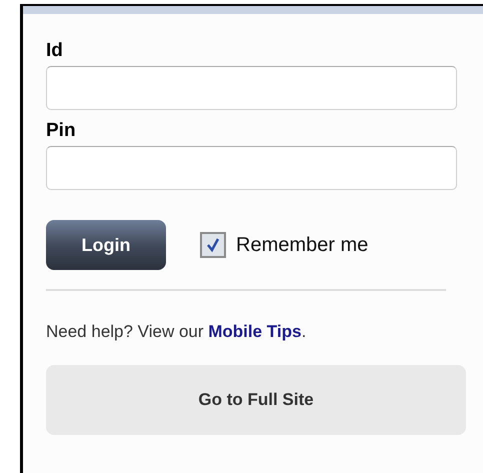  What do you see at coordinates (255, 331) in the screenshot?
I see `mobile-tips-link: Mobile Tips` at bounding box center [255, 331].